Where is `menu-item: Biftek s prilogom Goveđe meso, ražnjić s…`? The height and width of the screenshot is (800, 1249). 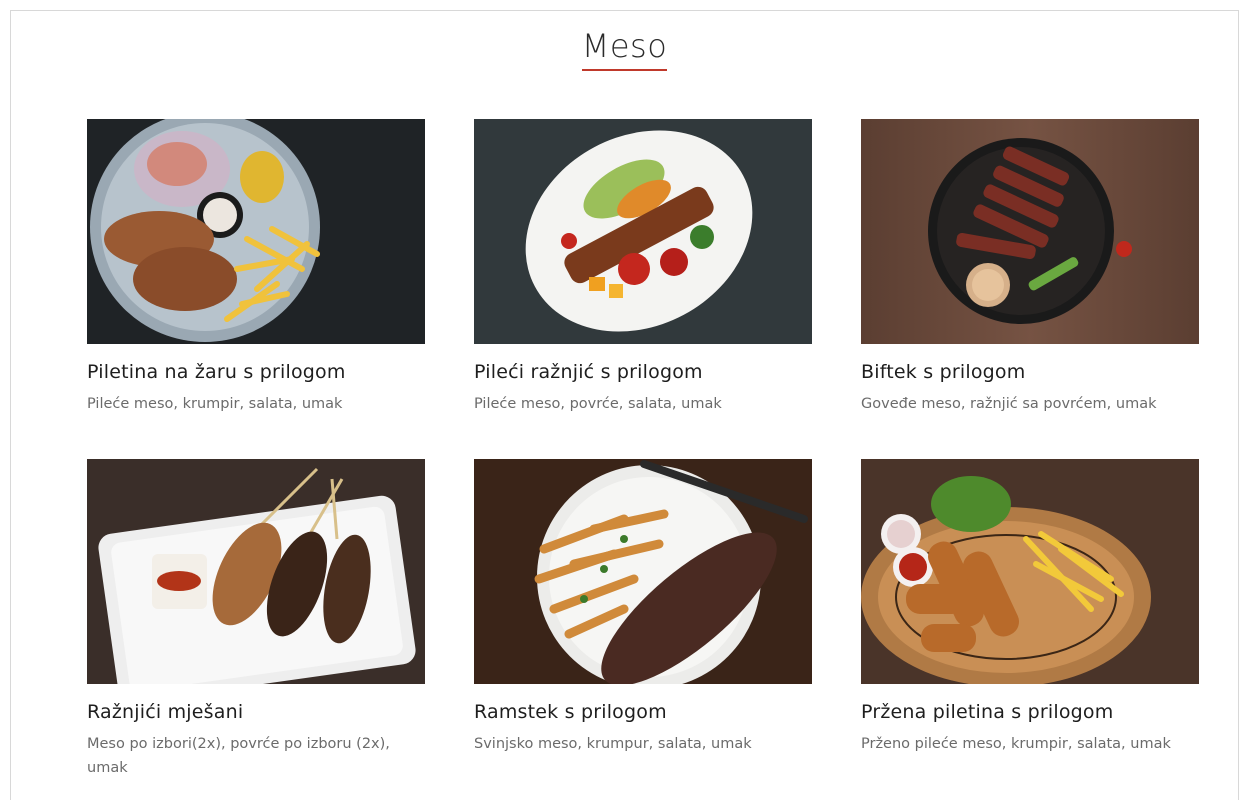
menu-item: Biftek s prilogom Goveđe meso, ražnjić s… is located at coordinates (1030, 267).